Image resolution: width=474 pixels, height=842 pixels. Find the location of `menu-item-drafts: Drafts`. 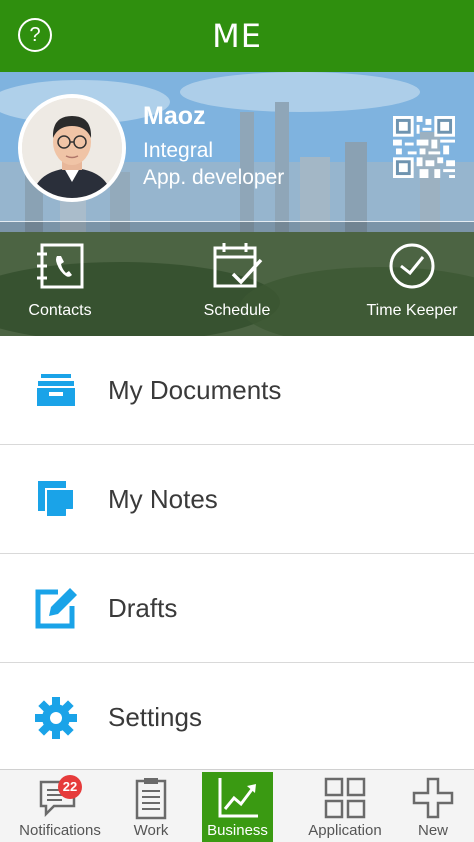

menu-item-drafts: Drafts is located at coordinates (237, 608).